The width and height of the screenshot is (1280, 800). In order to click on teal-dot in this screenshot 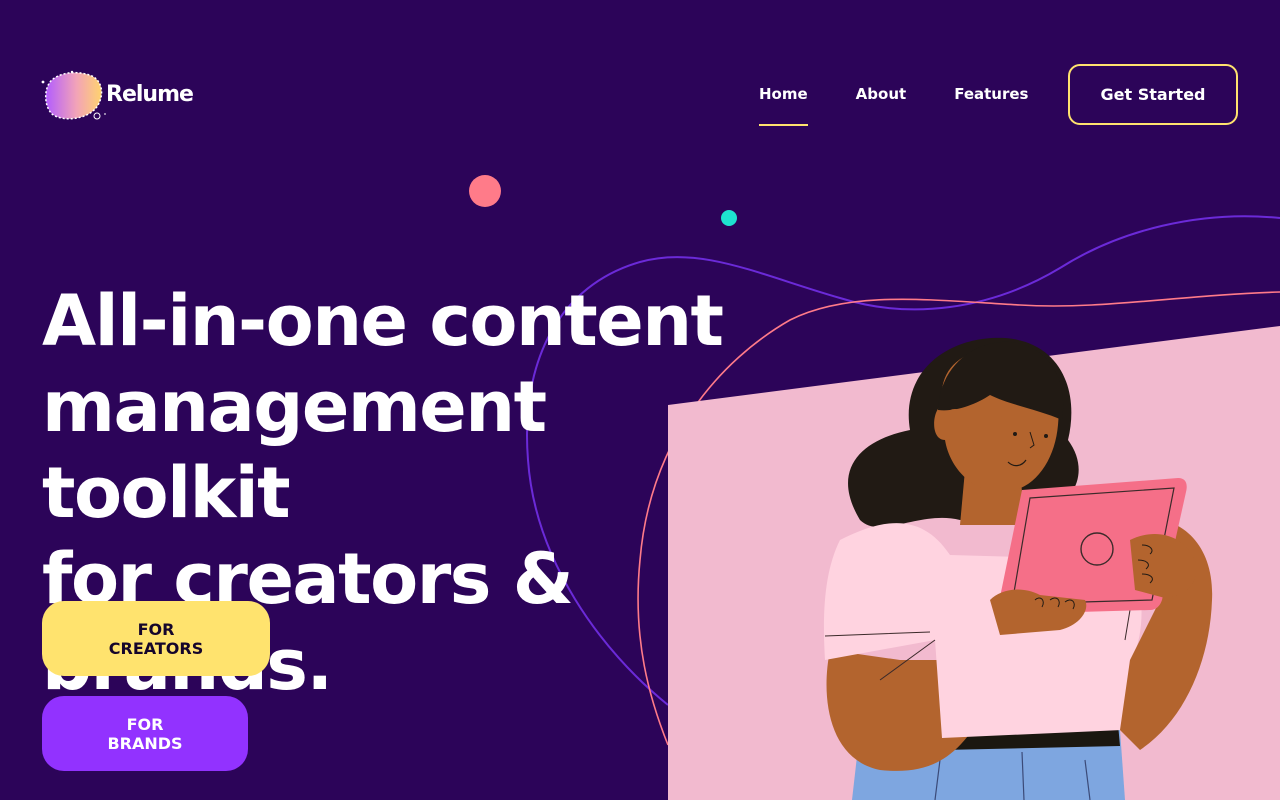, I will do `click(729, 218)`.